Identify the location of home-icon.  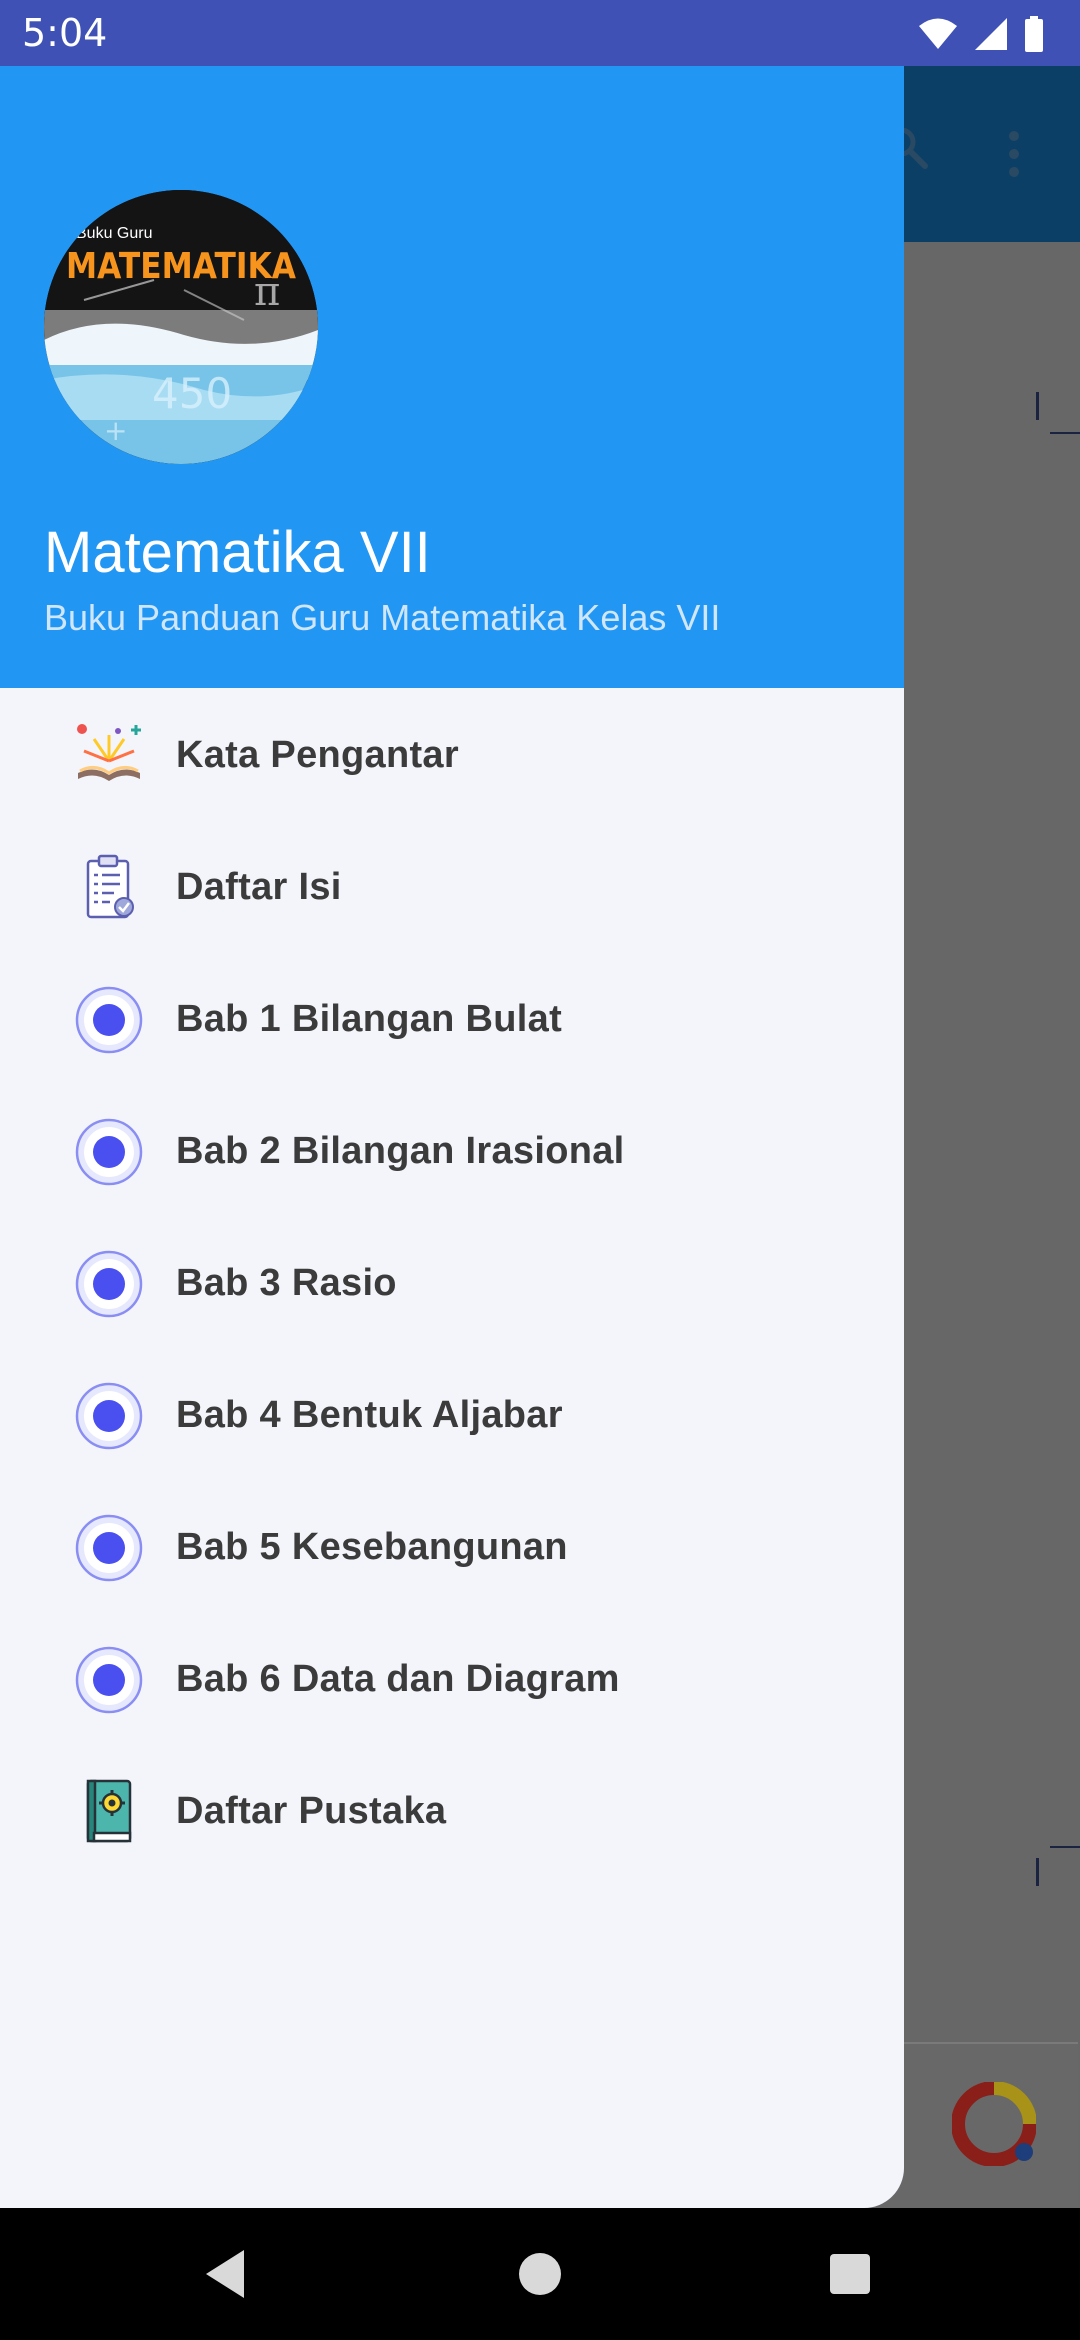
(540, 2276).